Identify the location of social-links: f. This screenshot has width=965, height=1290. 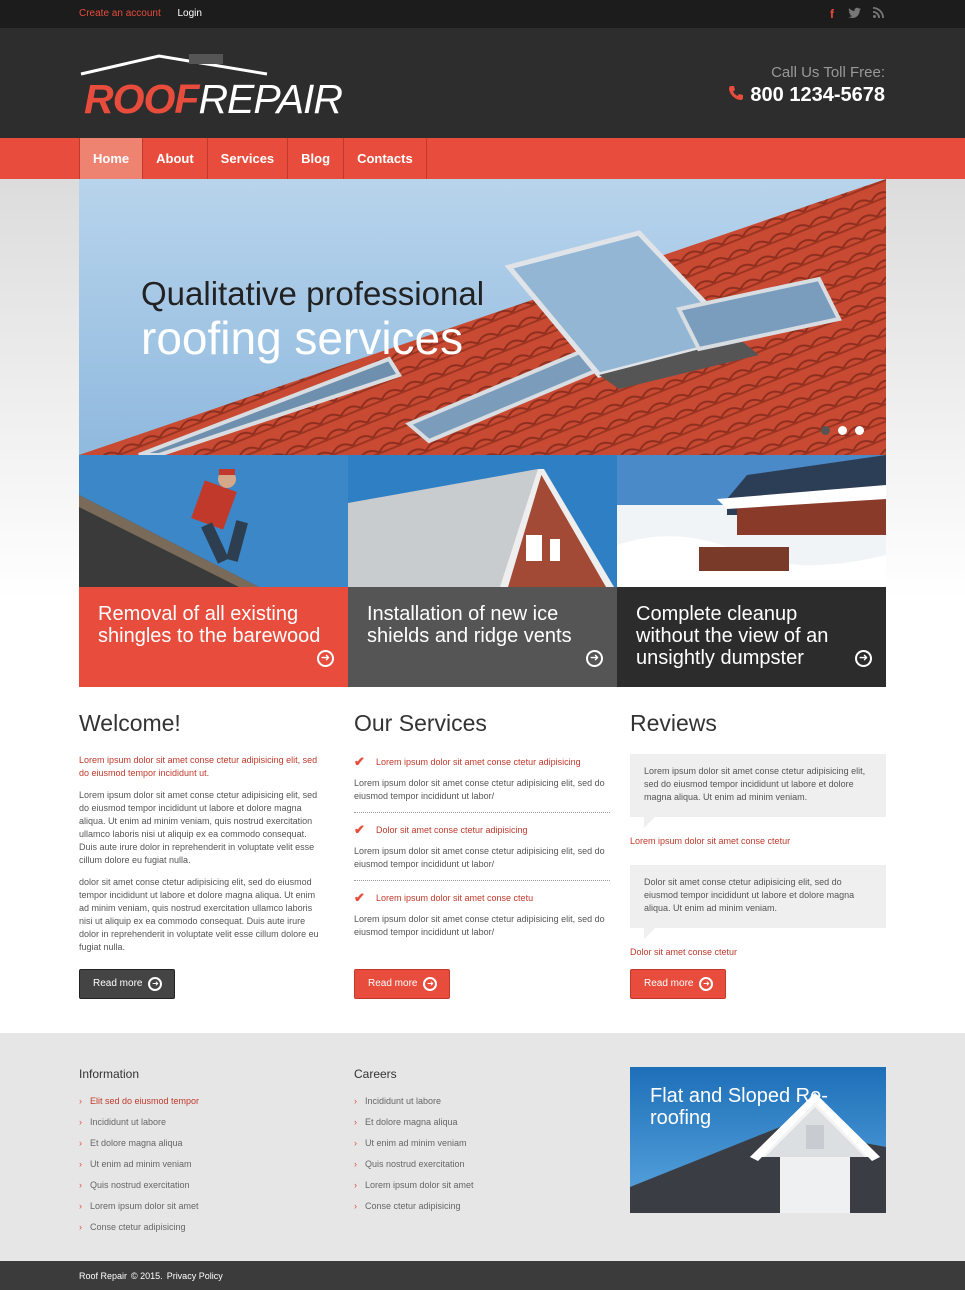
(855, 14).